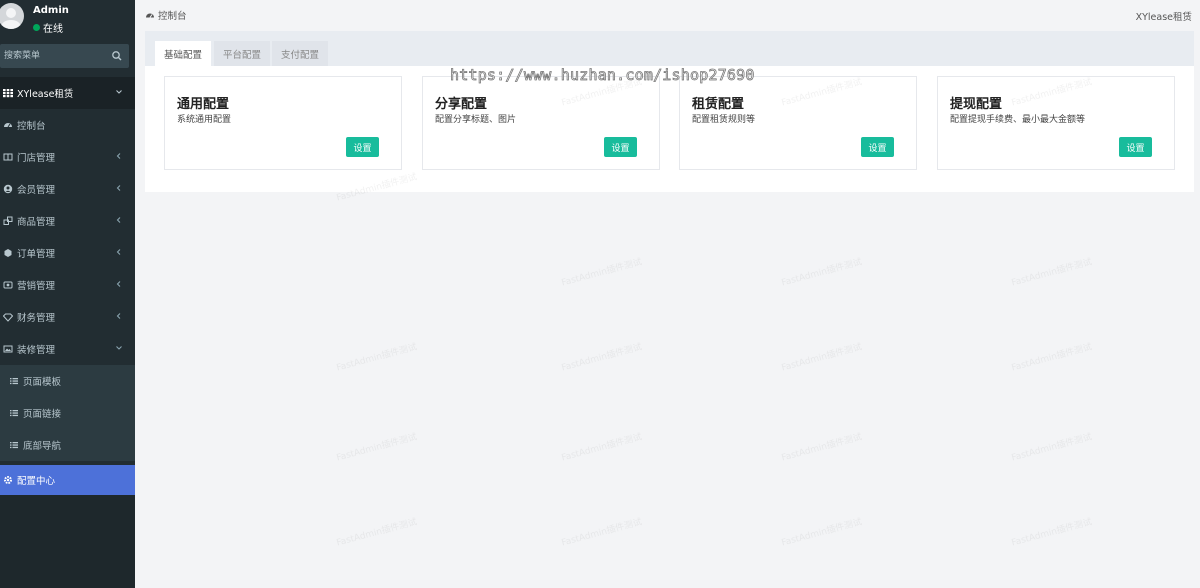 Image resolution: width=1200 pixels, height=588 pixels. Describe the element at coordinates (53, 29) in the screenshot. I see `user-status-text: 在线` at that location.